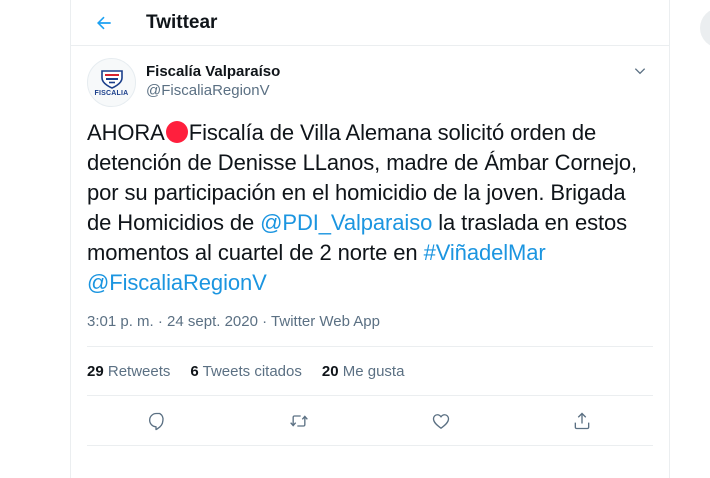 The image size is (710, 478). I want to click on tweet-source: Twitter Web App, so click(325, 321).